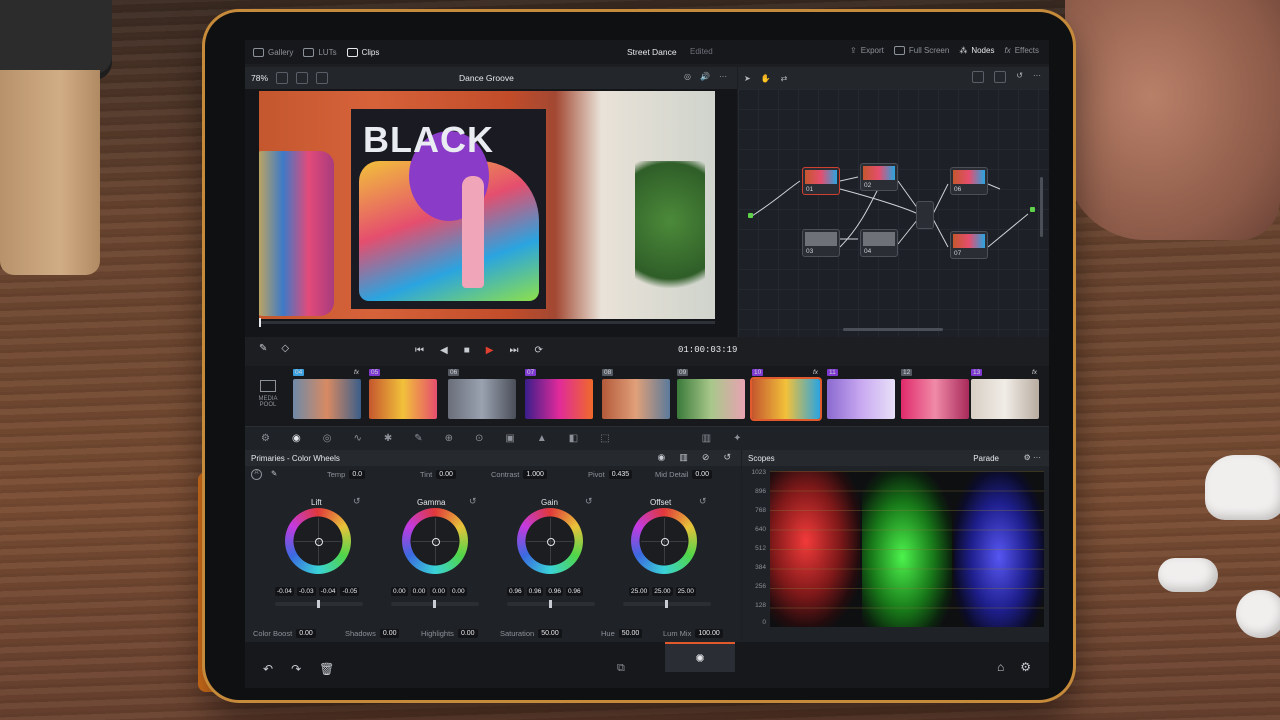 The image size is (1280, 720). I want to click on hand-icon: ✋, so click(766, 78).